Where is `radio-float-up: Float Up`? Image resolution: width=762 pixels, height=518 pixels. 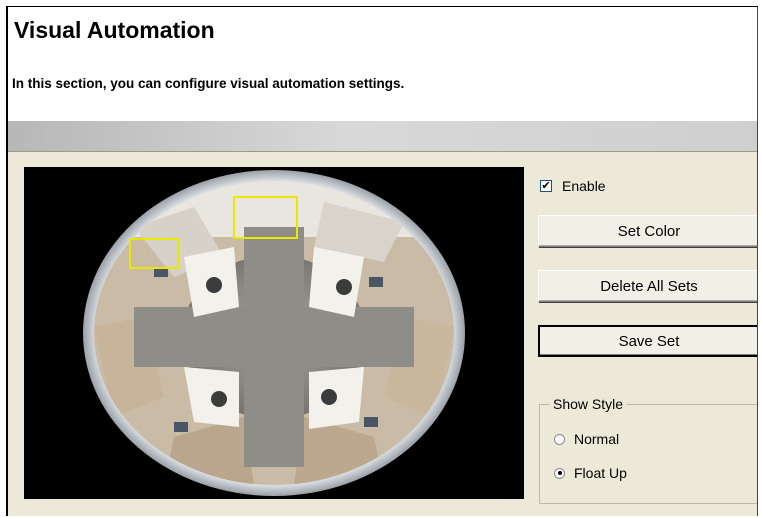
radio-float-up: Float Up is located at coordinates (590, 473).